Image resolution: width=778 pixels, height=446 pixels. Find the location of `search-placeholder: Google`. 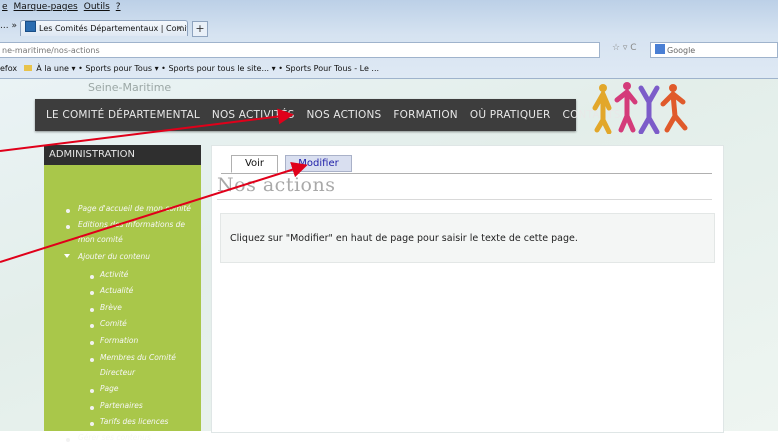

search-placeholder: Google is located at coordinates (681, 50).